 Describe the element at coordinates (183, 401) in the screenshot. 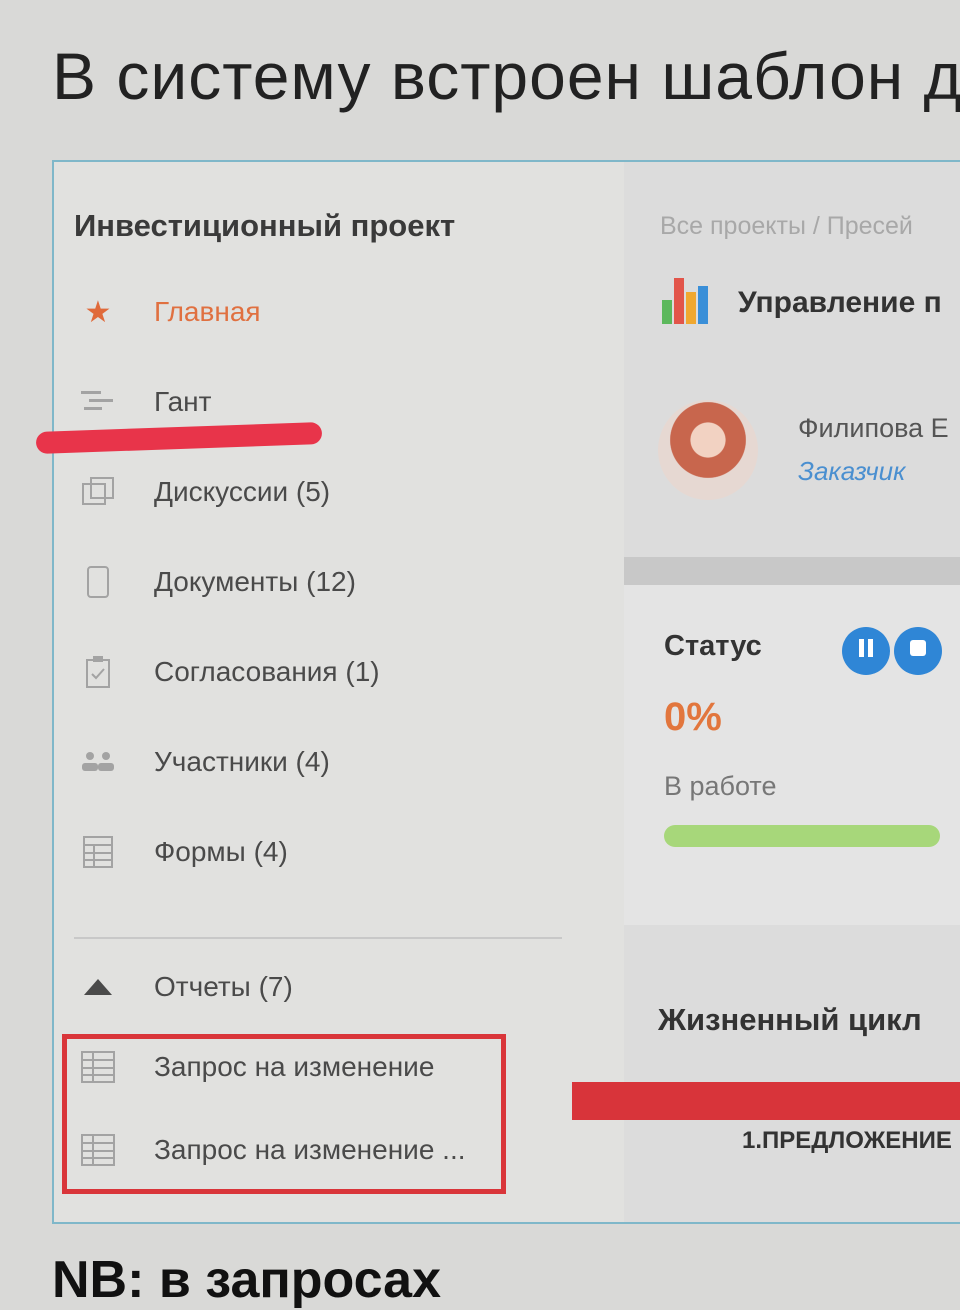

I see `sidebar-item-label: Гант` at that location.